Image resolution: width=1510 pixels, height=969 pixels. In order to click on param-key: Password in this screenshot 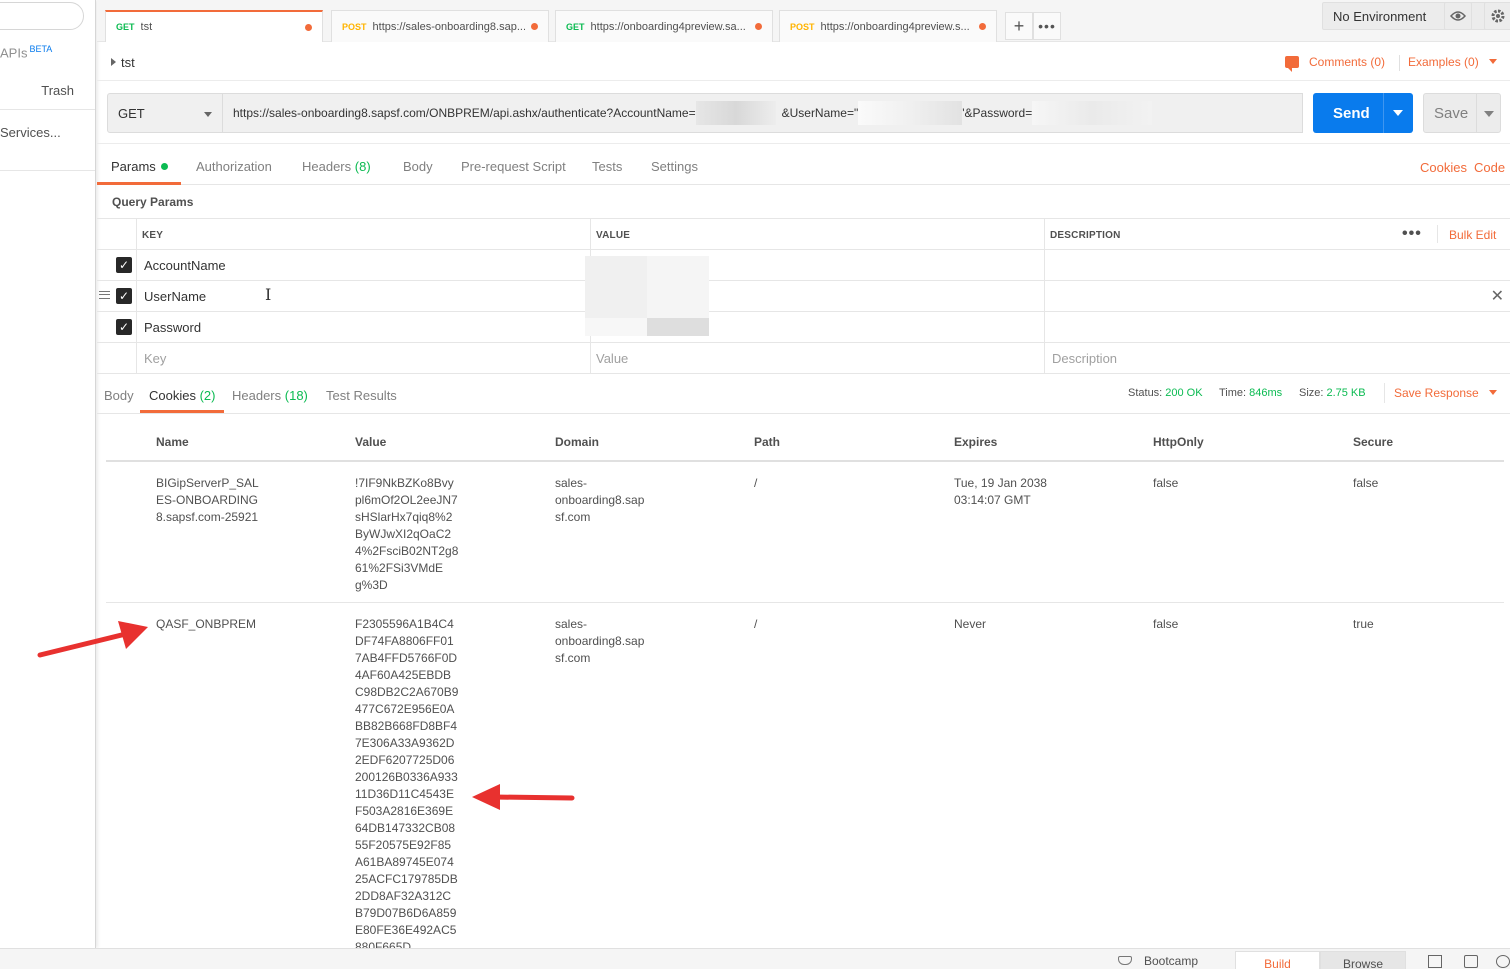, I will do `click(172, 327)`.